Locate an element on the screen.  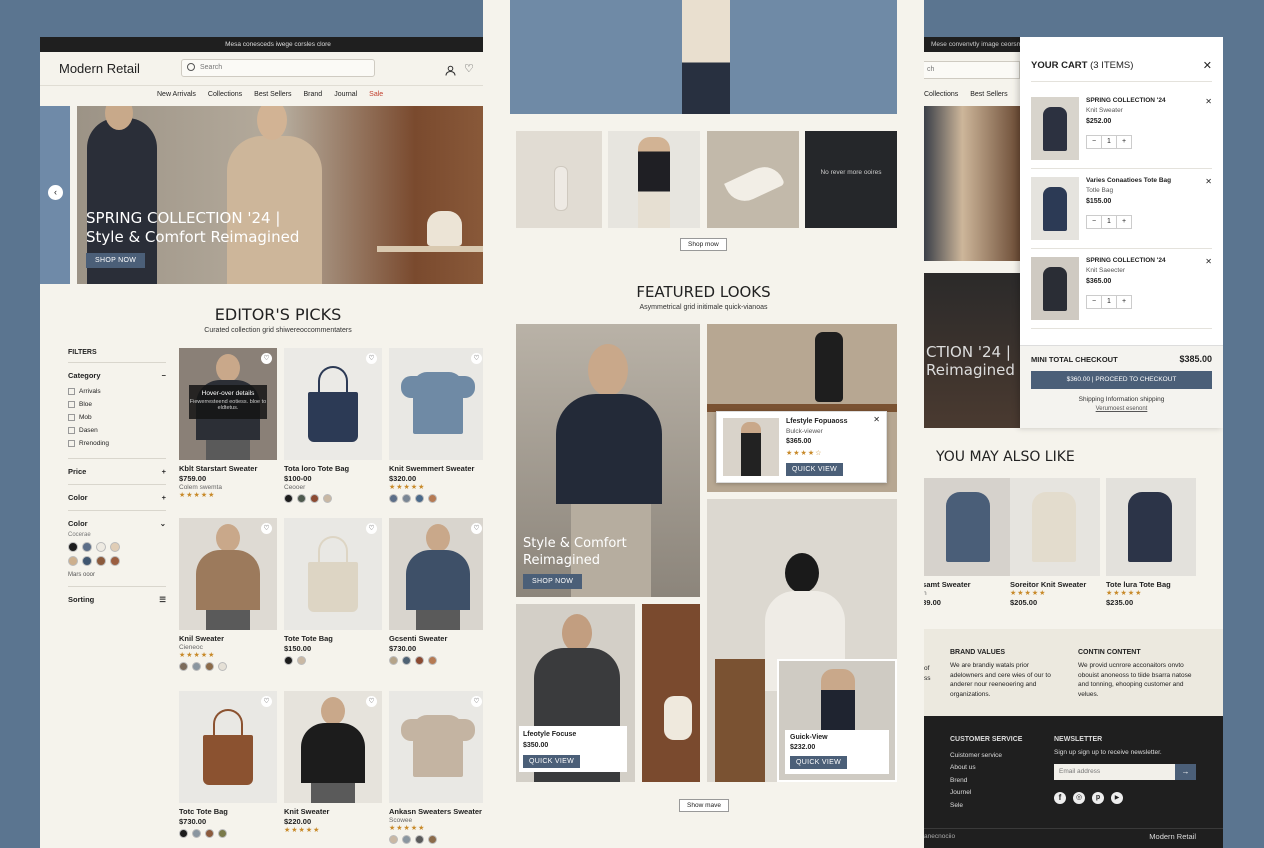
shipping-info-link: Verumoest esenont is located at coordinates (1121, 409).